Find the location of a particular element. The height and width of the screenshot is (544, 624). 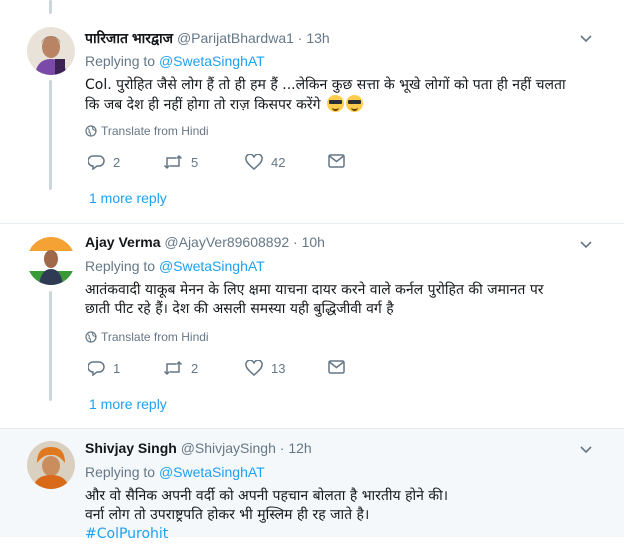

retweet-button: 5 is located at coordinates (180, 162).